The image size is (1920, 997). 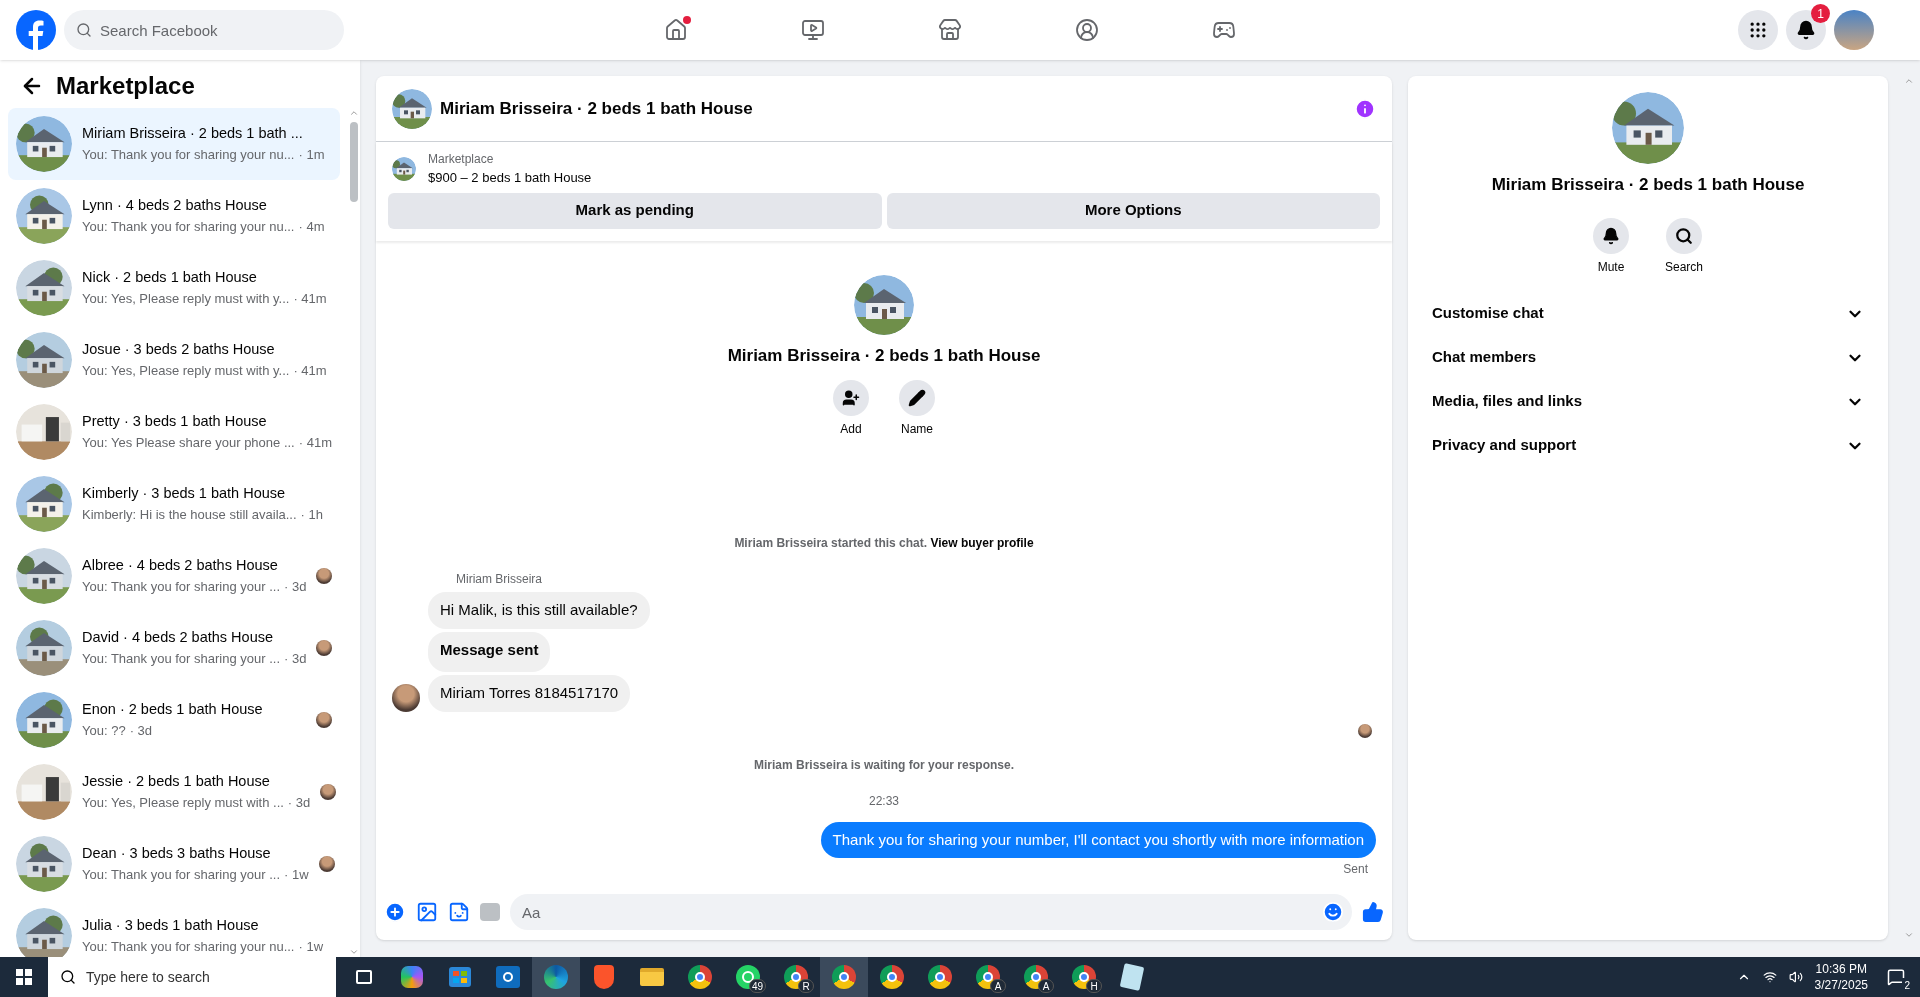 I want to click on conversation-title: David · 4 beds 2 baths House, so click(x=178, y=638).